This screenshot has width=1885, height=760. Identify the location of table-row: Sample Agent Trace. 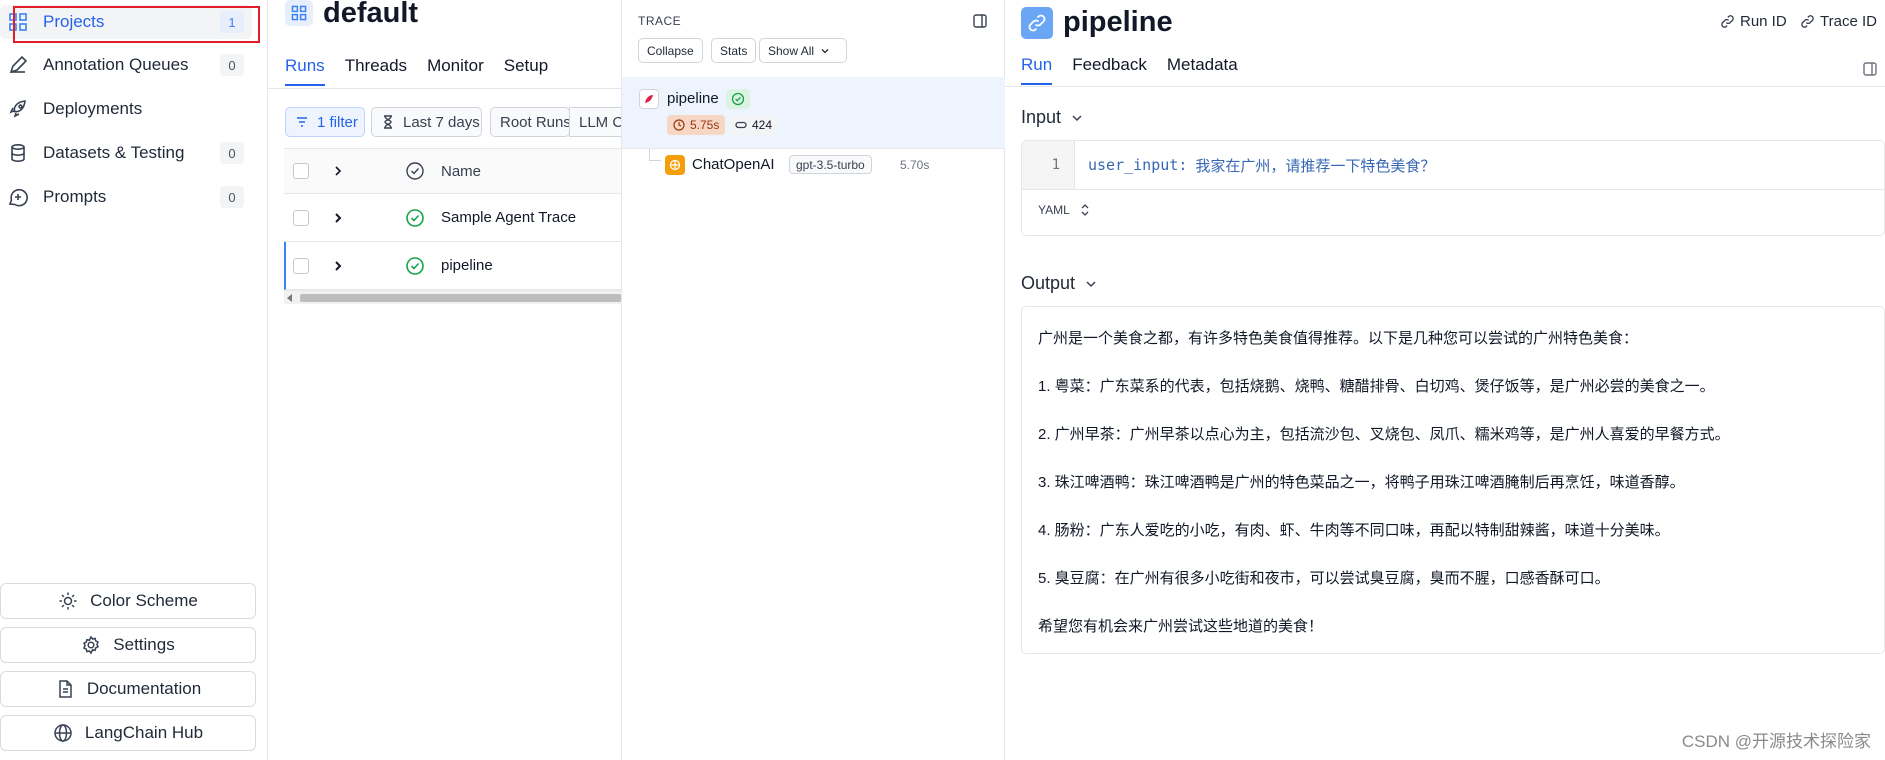
(452, 218).